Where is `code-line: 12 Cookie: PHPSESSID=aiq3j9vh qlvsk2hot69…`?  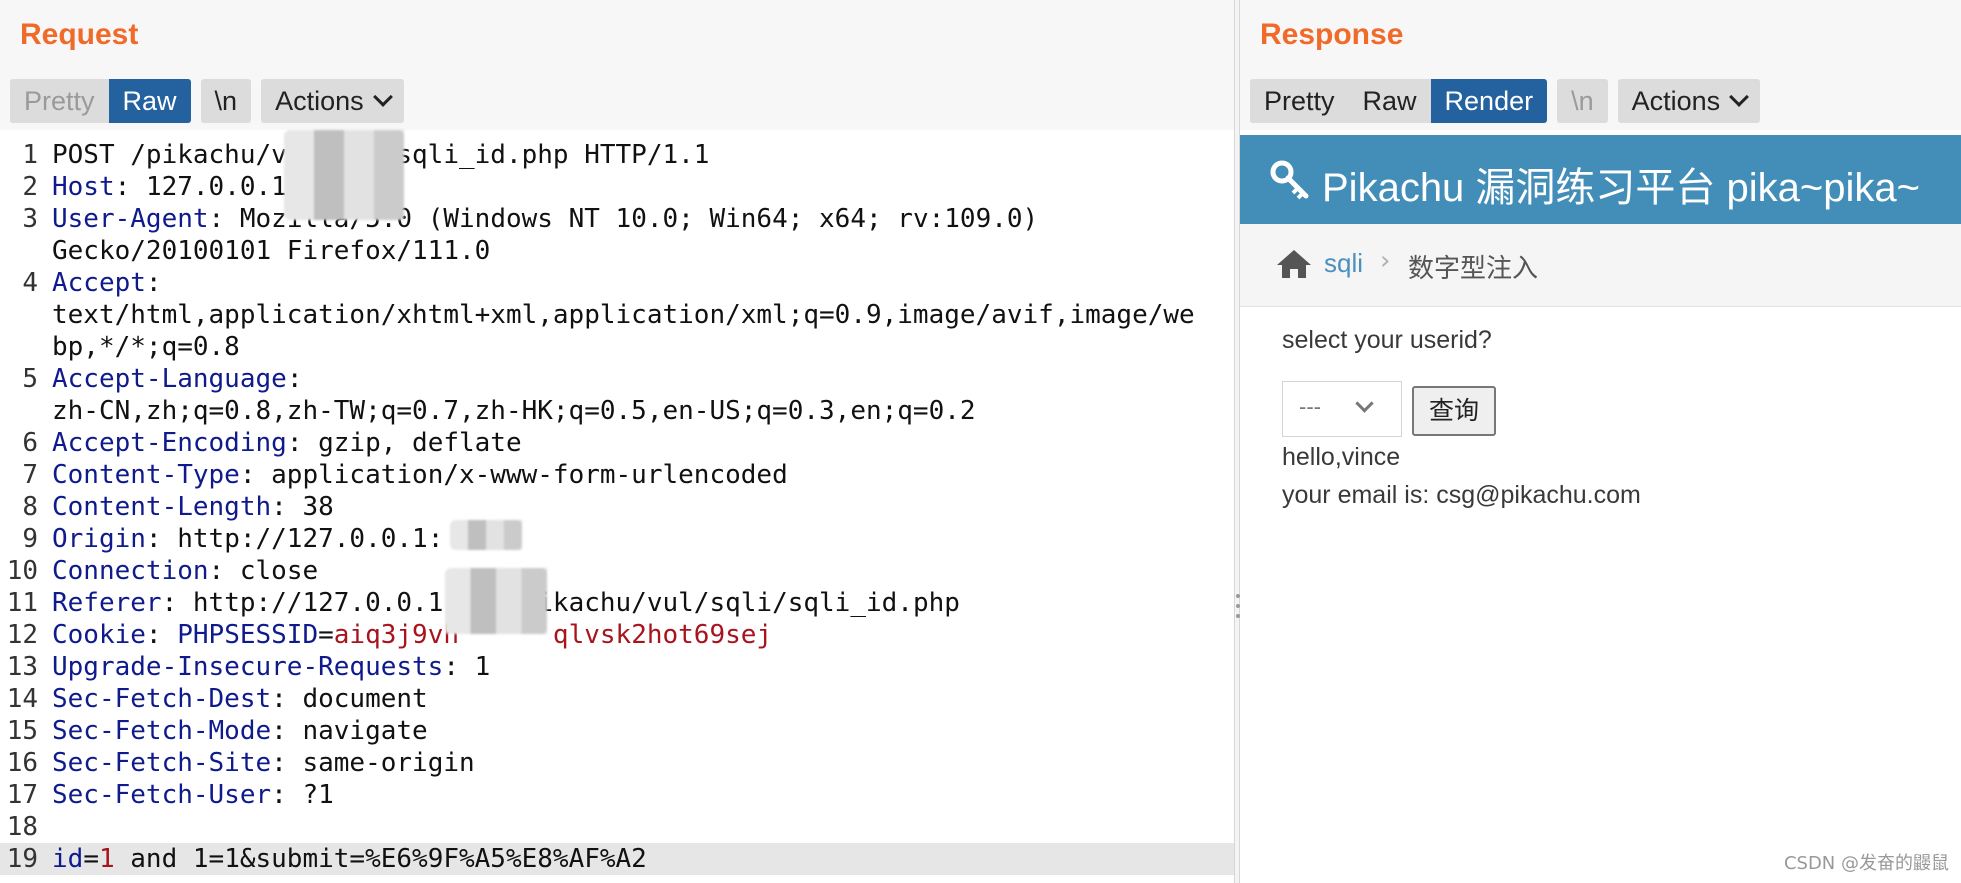
code-line: 12 Cookie: PHPSESSID=aiq3j9vh qlvsk2hot69… is located at coordinates (617, 635).